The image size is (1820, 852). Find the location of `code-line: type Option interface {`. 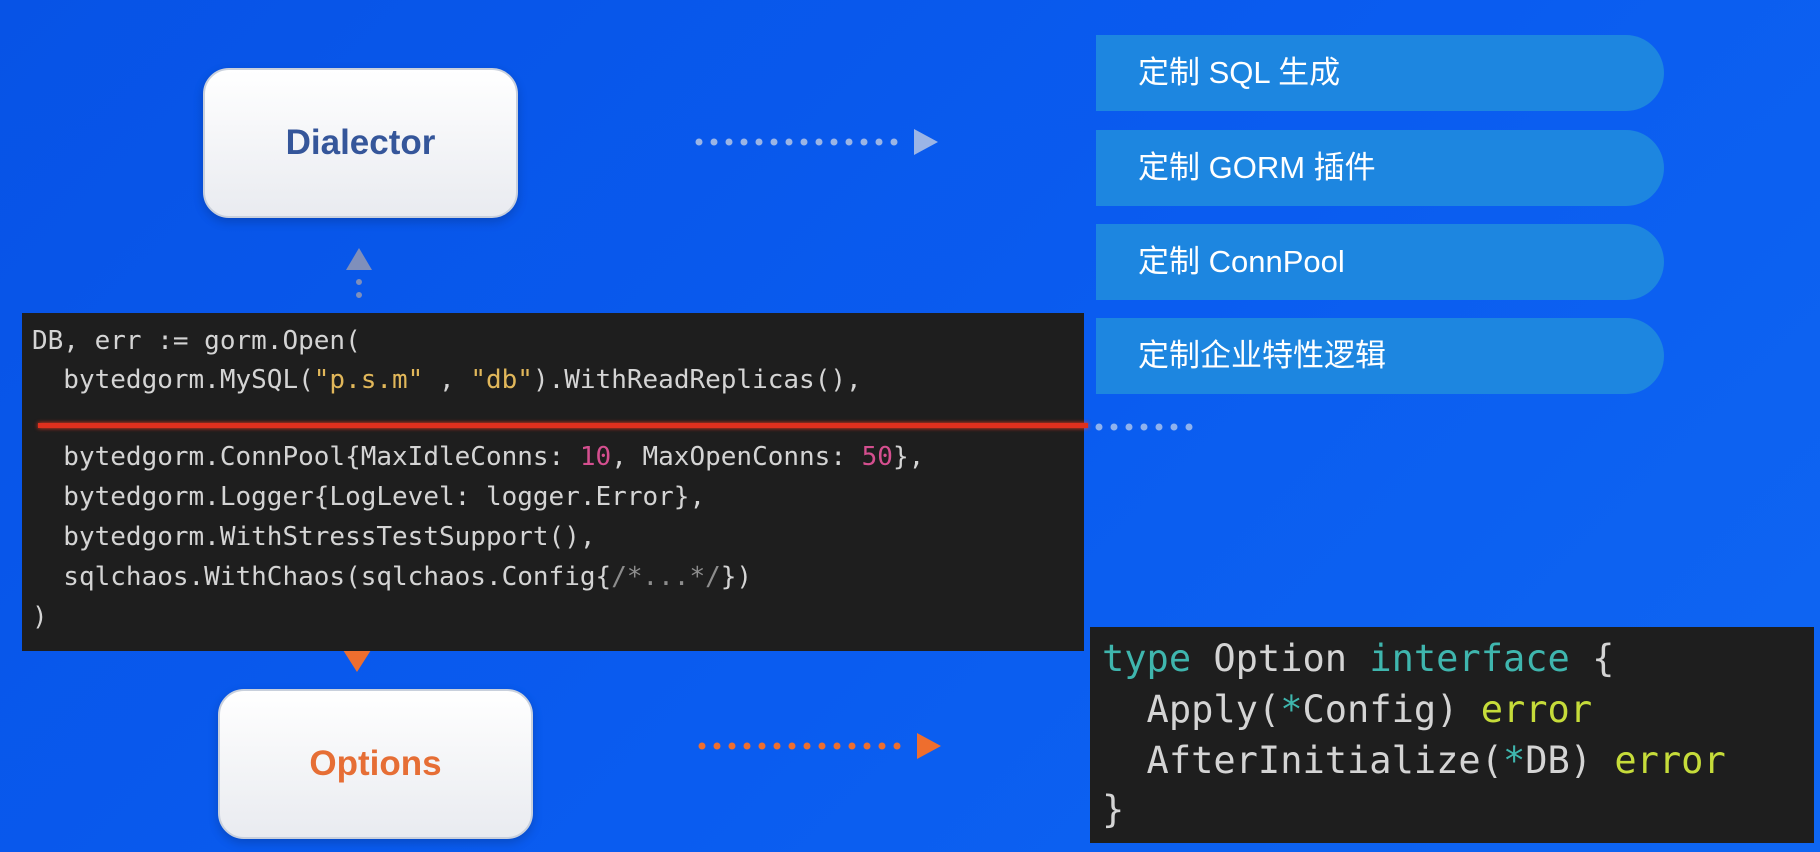

code-line: type Option interface { is located at coordinates (1358, 658).